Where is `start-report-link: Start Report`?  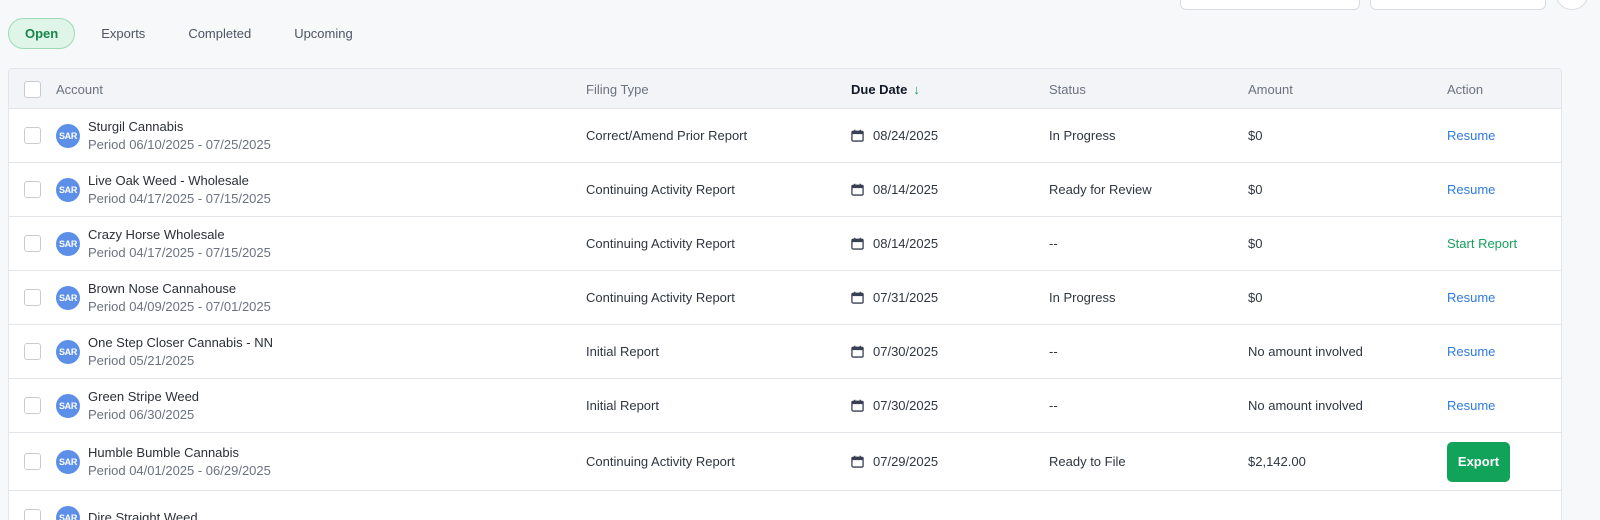
start-report-link: Start Report is located at coordinates (1482, 243).